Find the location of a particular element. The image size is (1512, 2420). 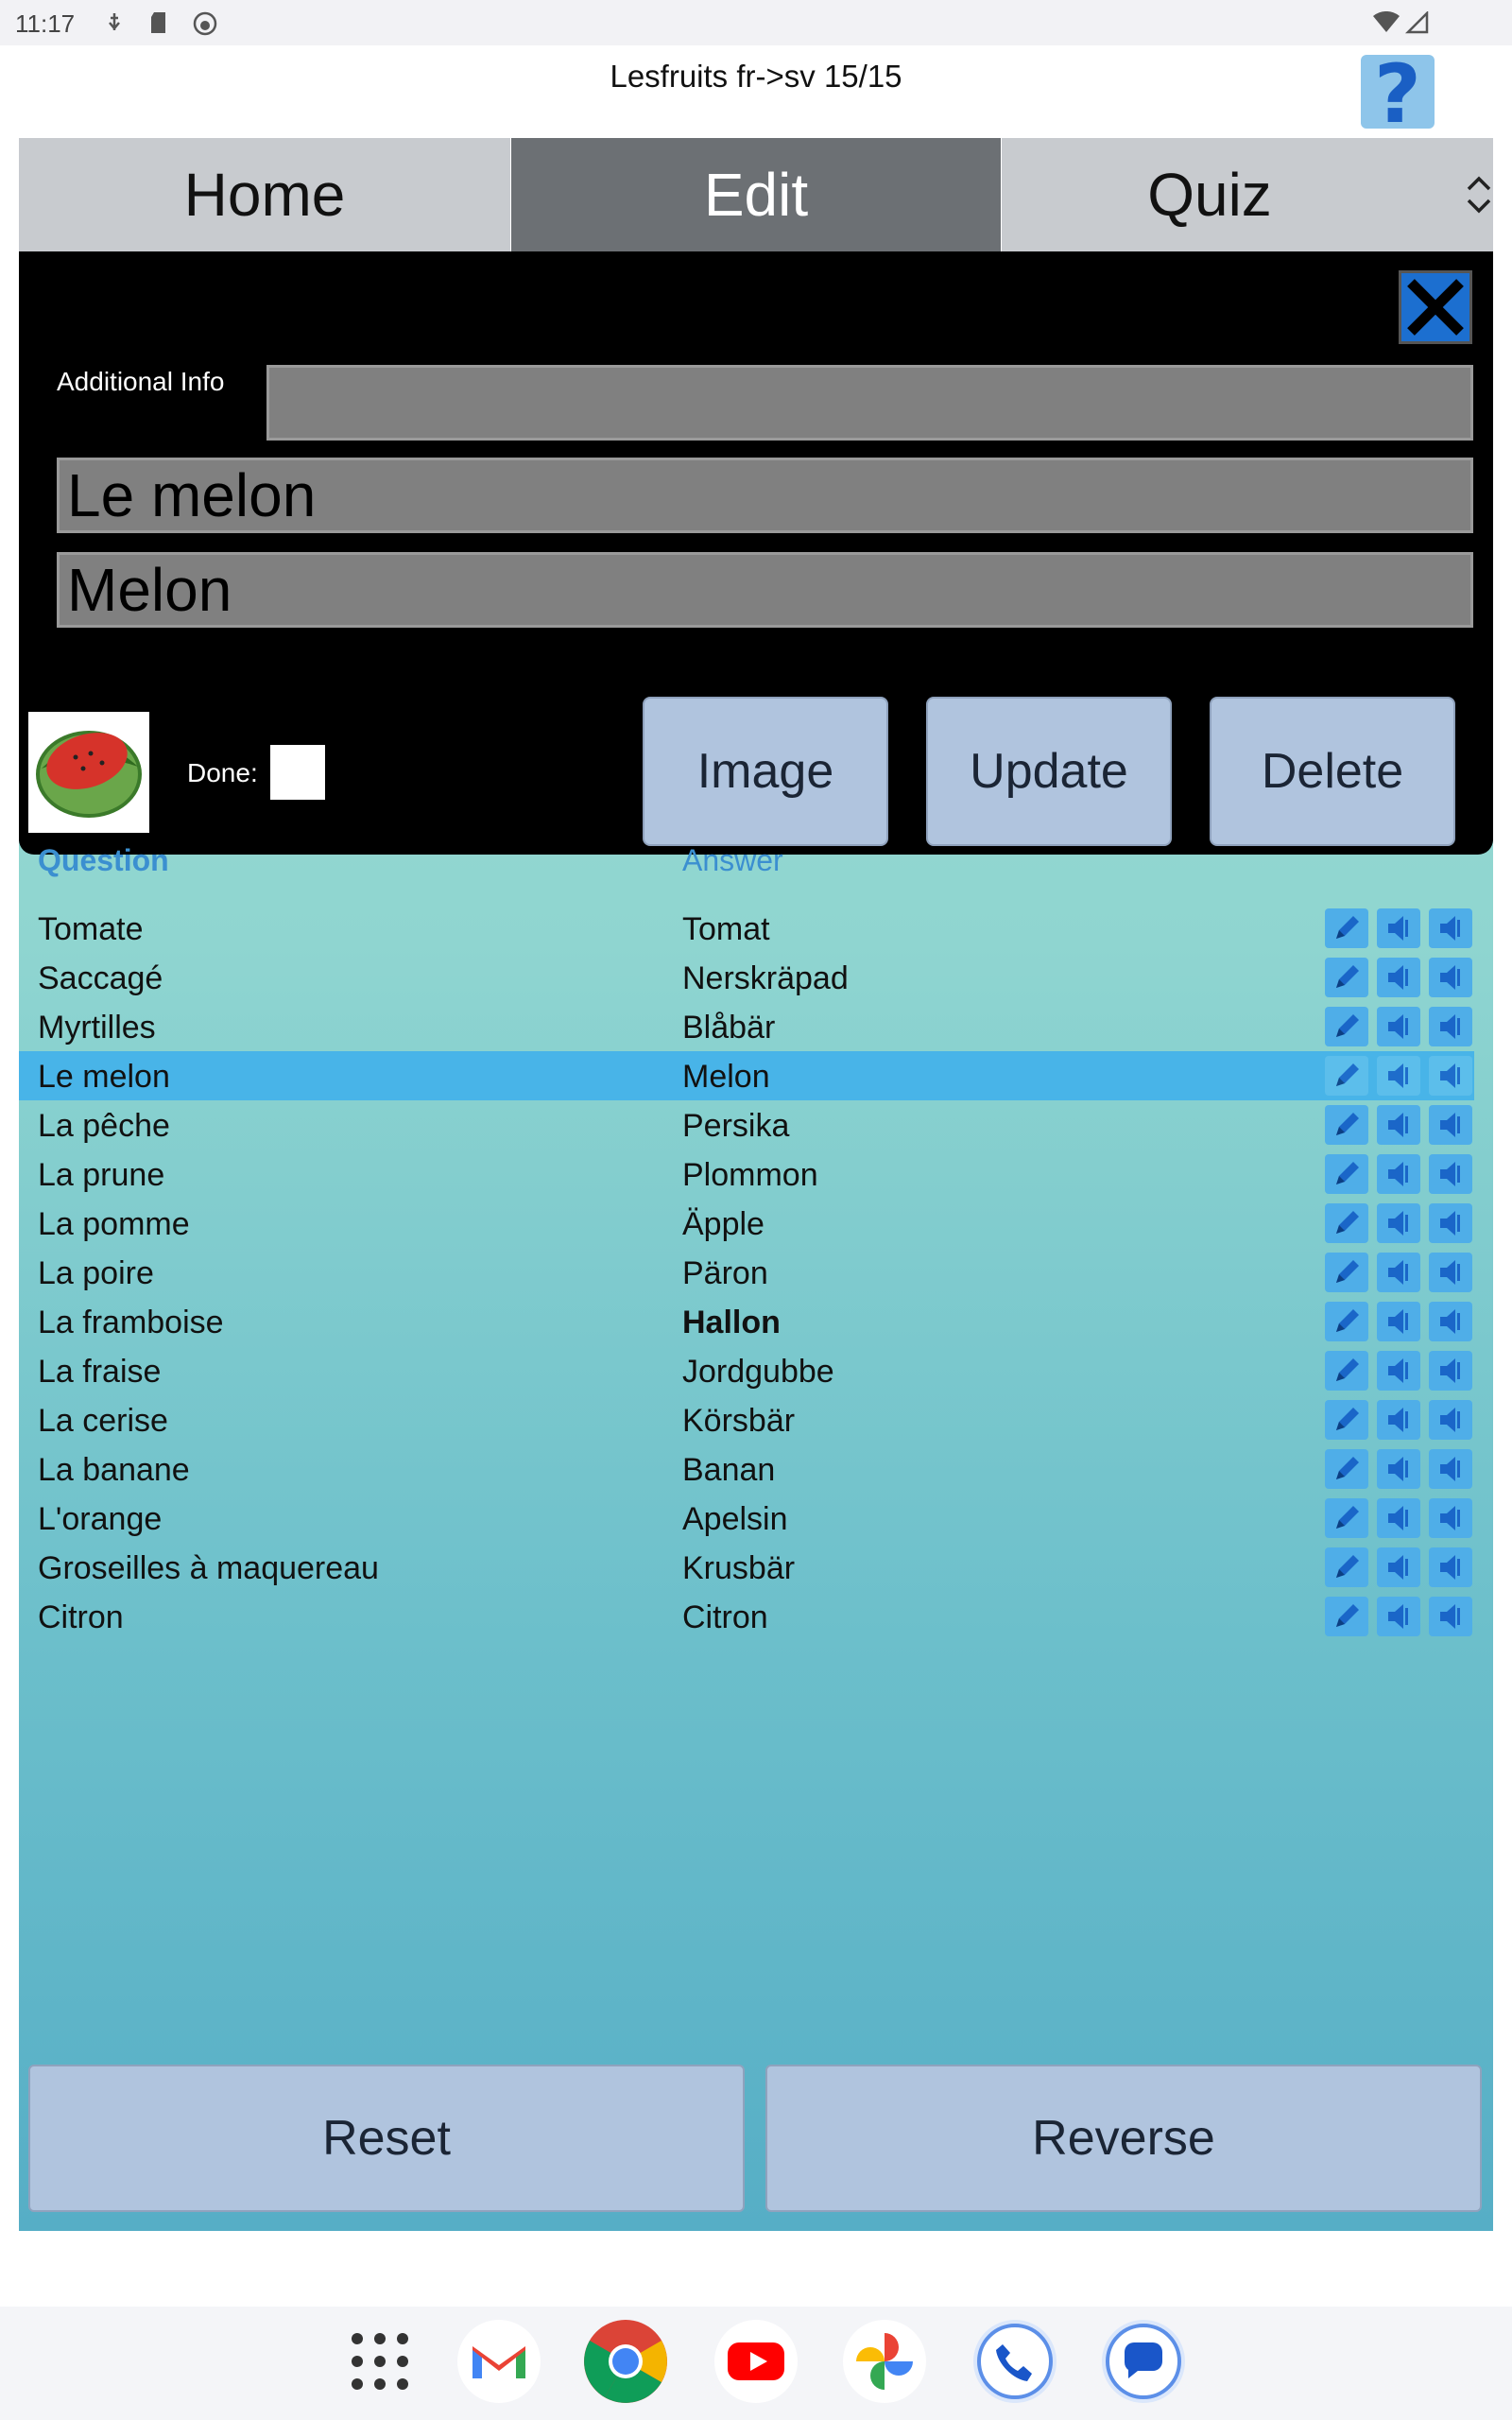

additional-info-input is located at coordinates (869, 403).